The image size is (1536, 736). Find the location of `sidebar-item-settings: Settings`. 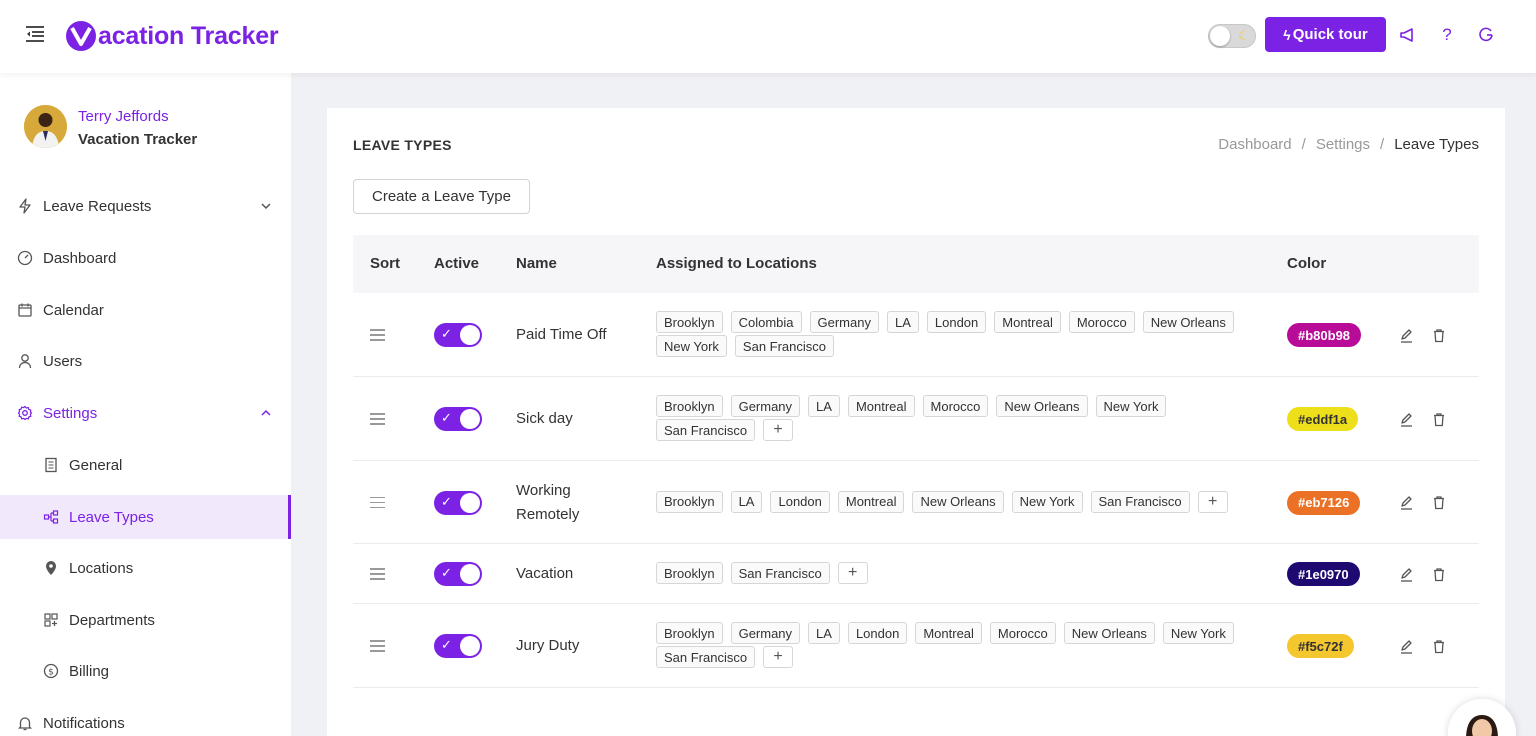

sidebar-item-settings: Settings is located at coordinates (145, 413).